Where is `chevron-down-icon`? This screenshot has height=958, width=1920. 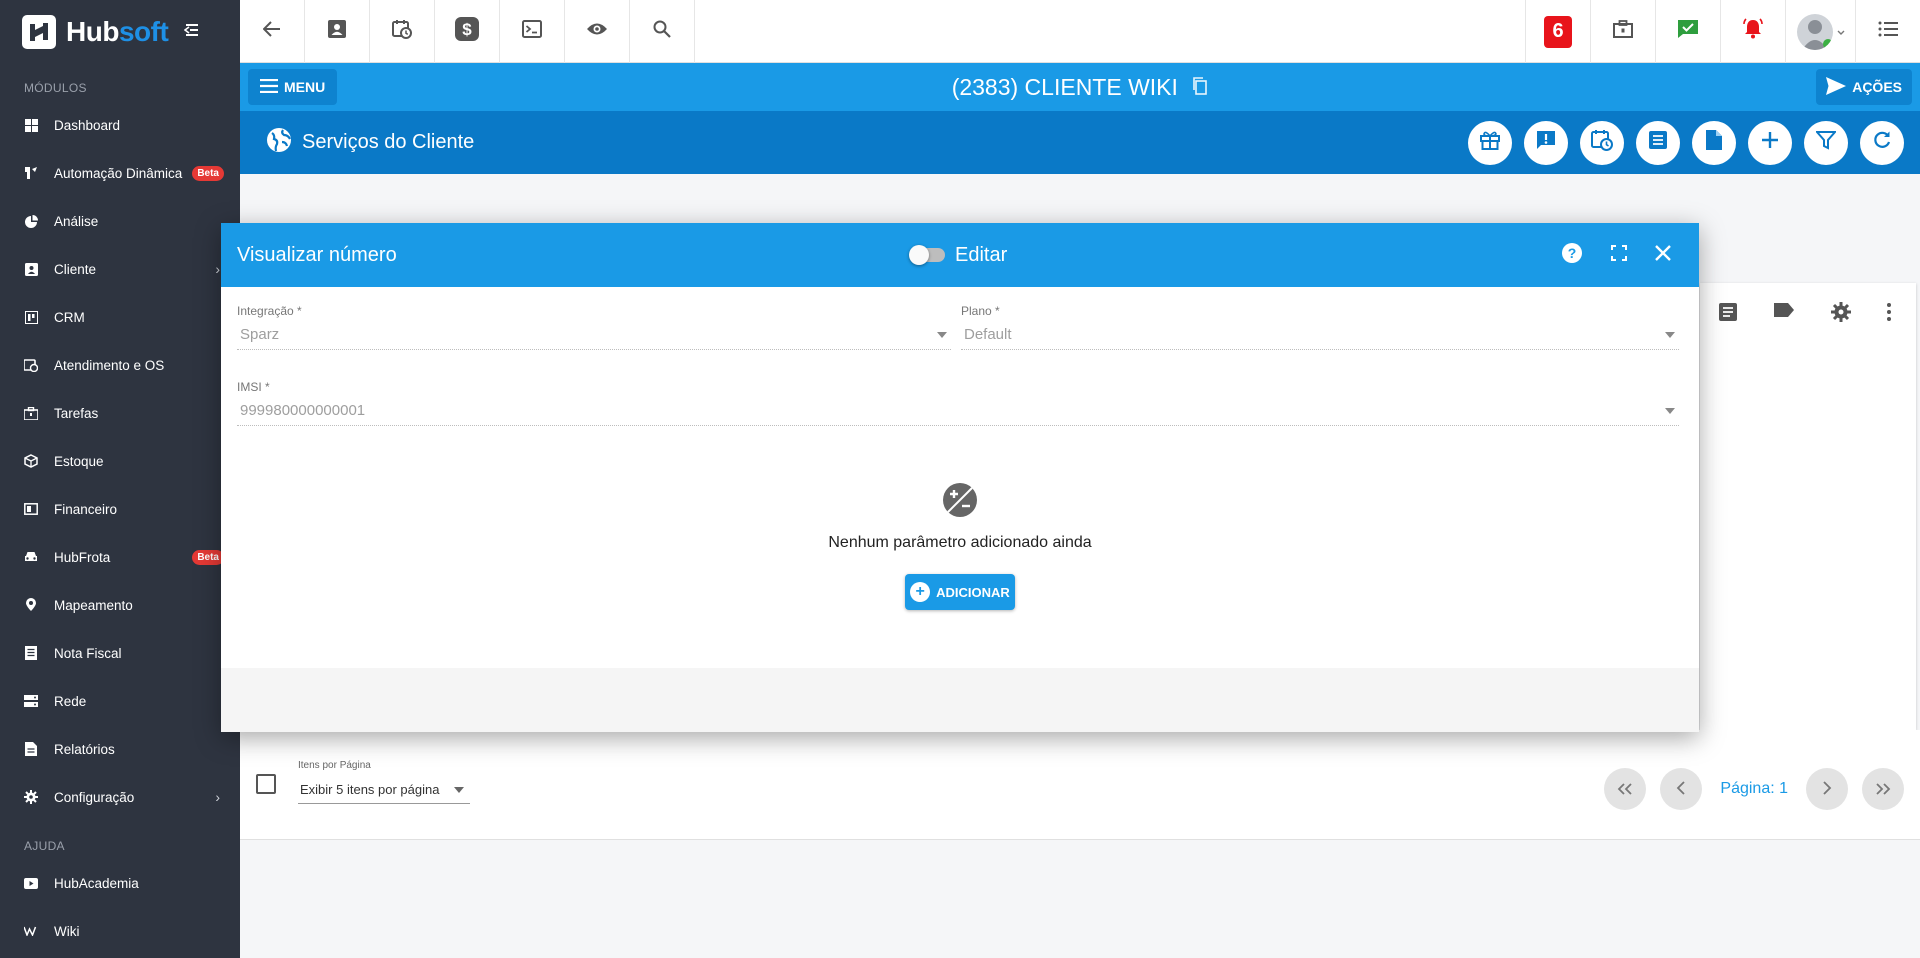
chevron-down-icon is located at coordinates (1841, 32).